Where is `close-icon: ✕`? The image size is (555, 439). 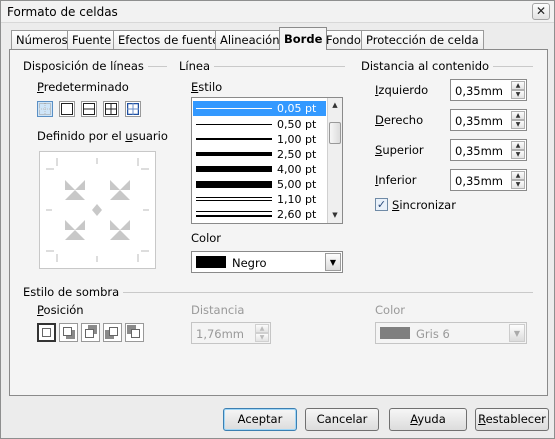 close-icon: ✕ is located at coordinates (541, 11).